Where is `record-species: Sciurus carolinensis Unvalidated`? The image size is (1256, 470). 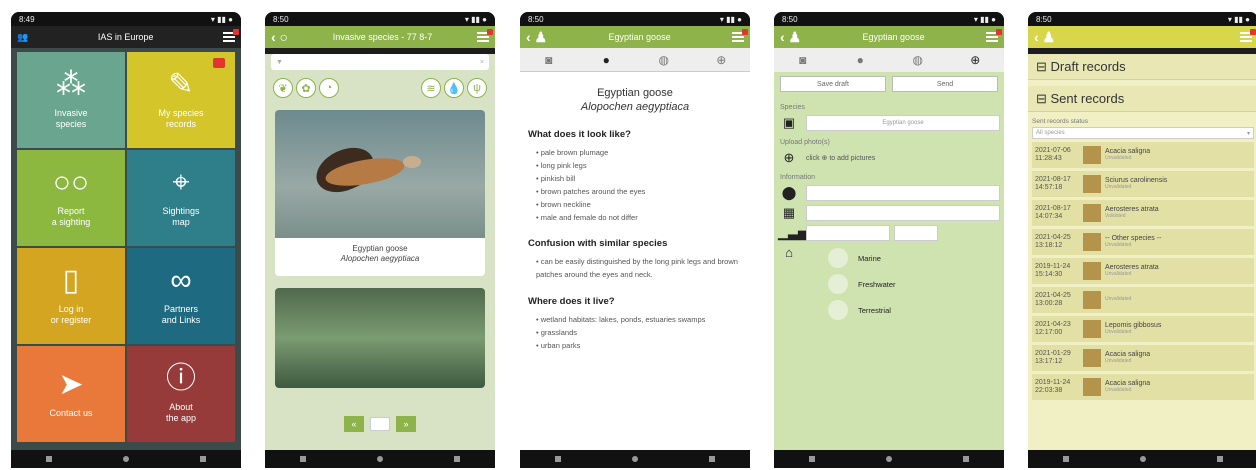 record-species: Sciurus carolinensis Unvalidated is located at coordinates (1136, 184).